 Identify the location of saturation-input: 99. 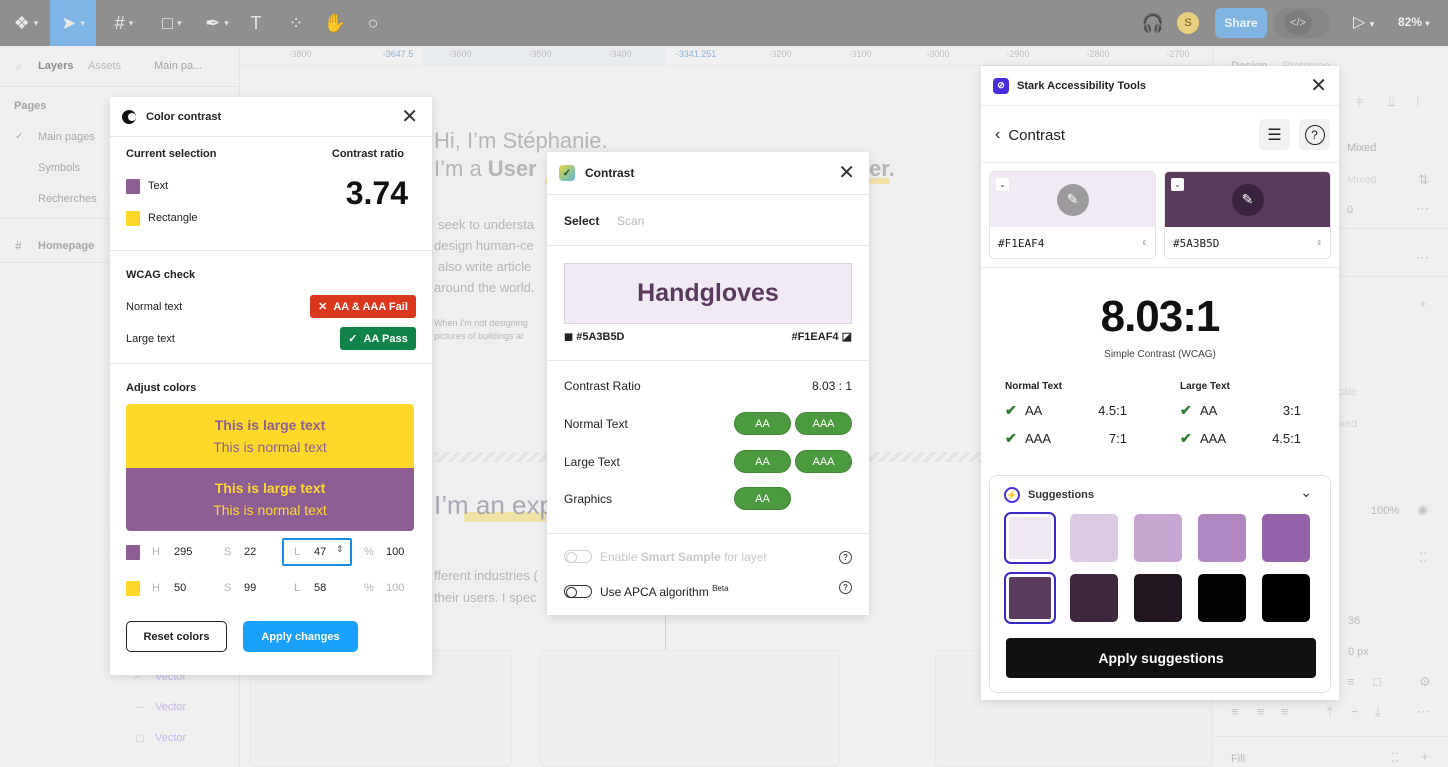
(250, 588).